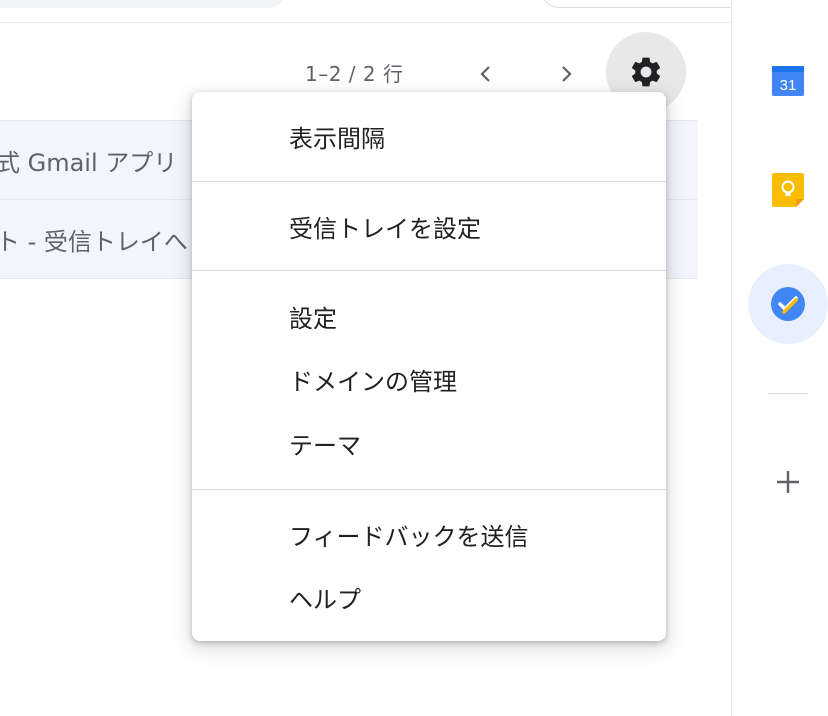  Describe the element at coordinates (429, 443) in the screenshot. I see `menu-item-themes: テーマ` at that location.